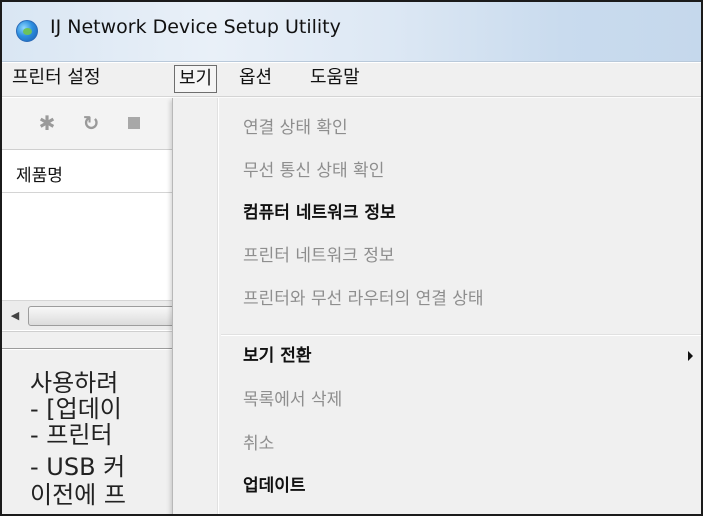 This screenshot has width=703, height=516. Describe the element at coordinates (351, 32) in the screenshot. I see `title-bar: IJ Network Device Setup Utility` at that location.